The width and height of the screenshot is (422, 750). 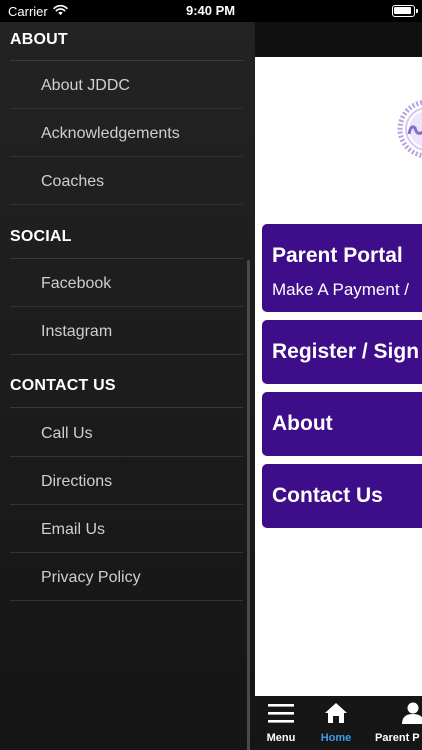 I want to click on drawer-item-label: Instagram, so click(x=77, y=331).